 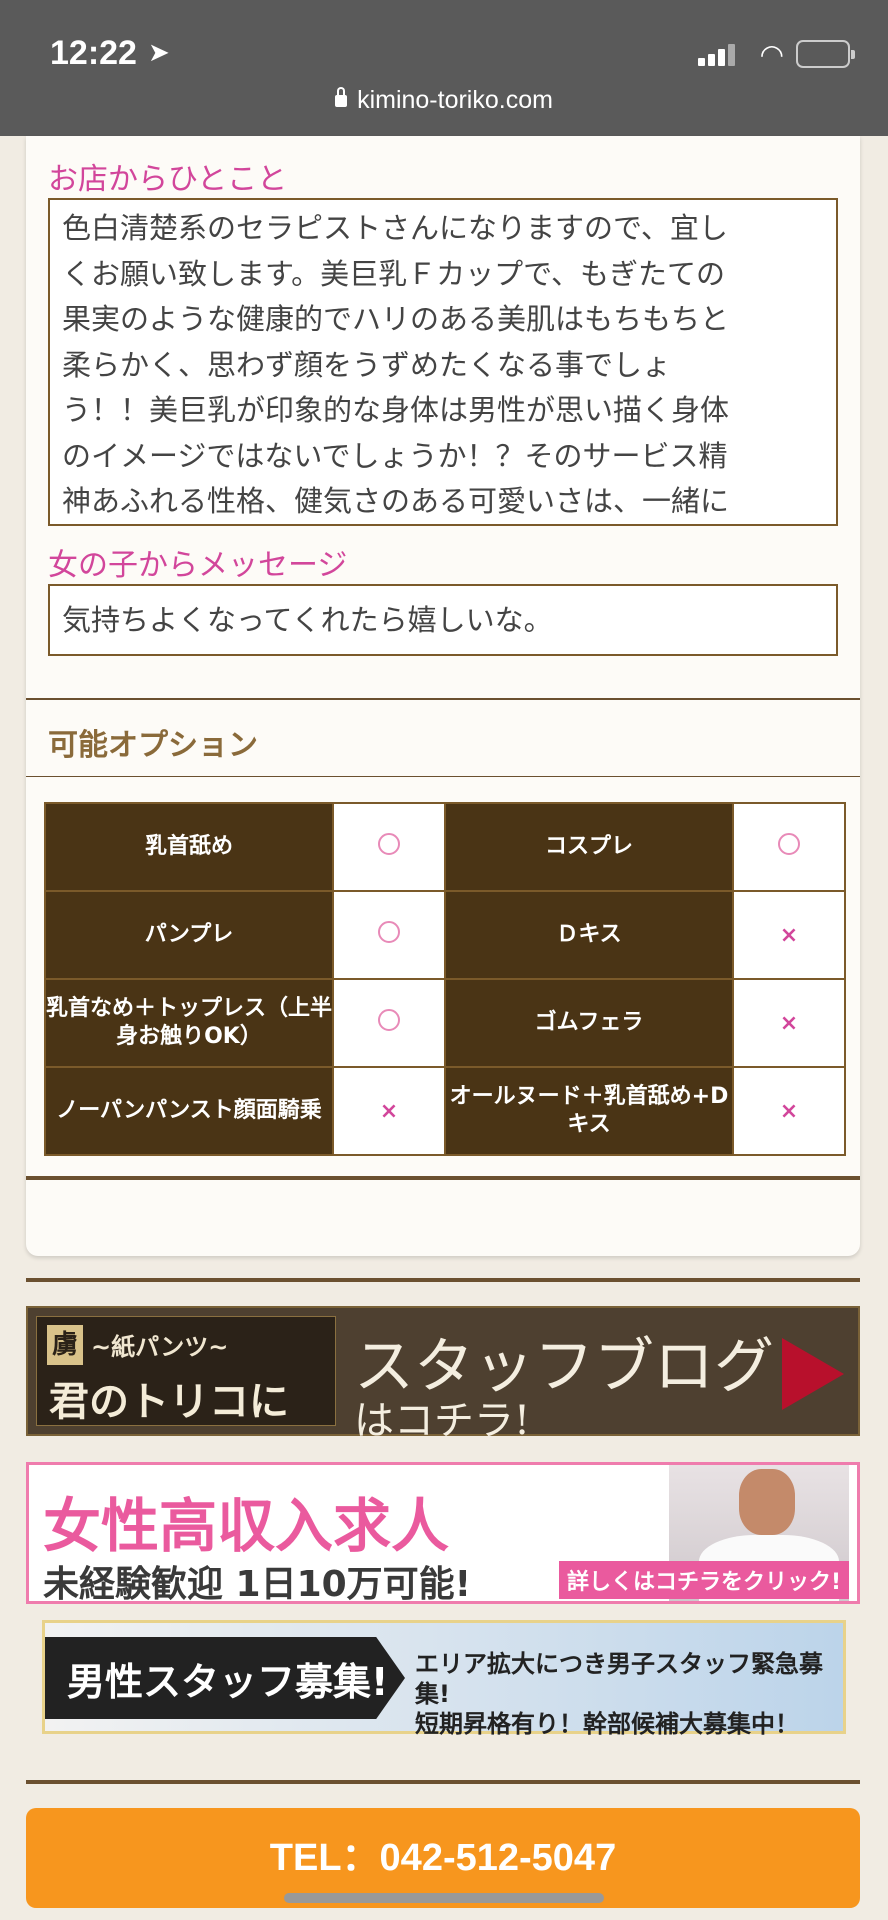 What do you see at coordinates (771, 54) in the screenshot?
I see `wifi-icon: ◠` at bounding box center [771, 54].